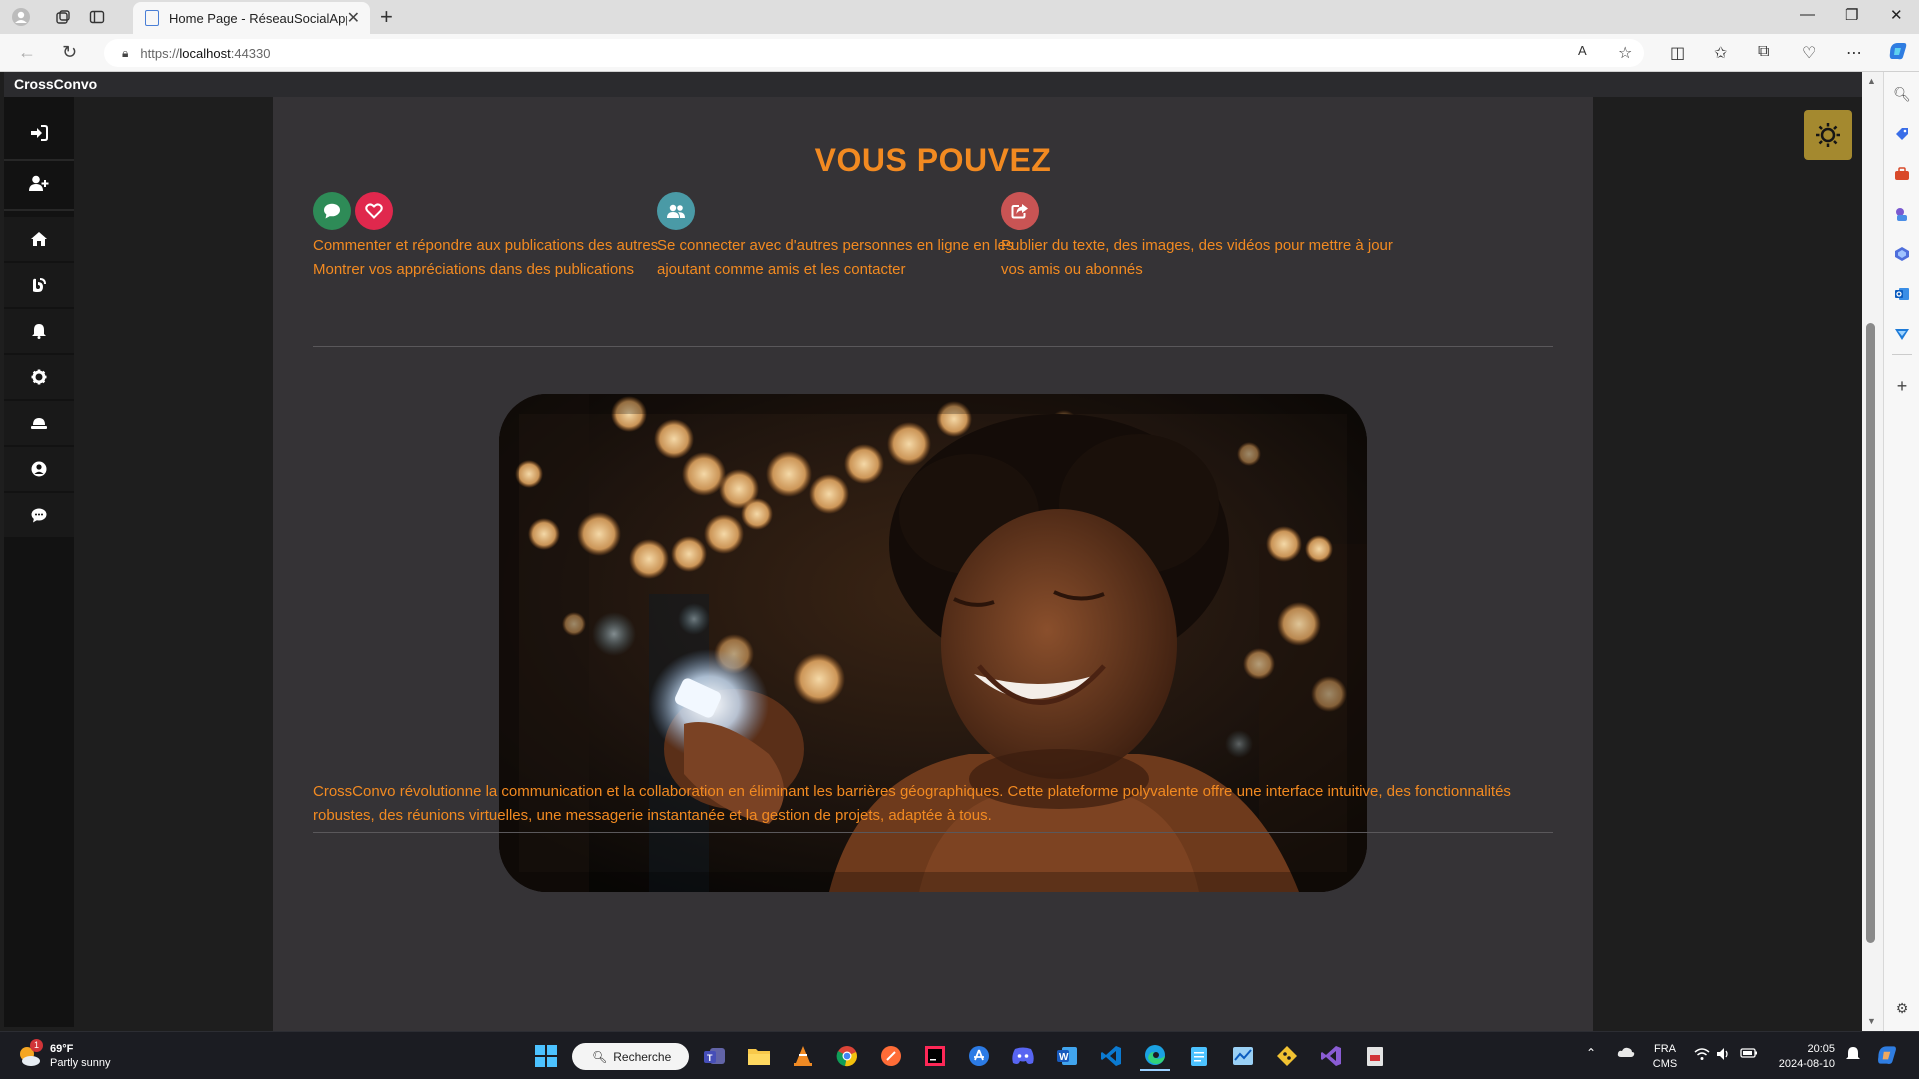 This screenshot has width=1919, height=1079. What do you see at coordinates (36, 1045) in the screenshot?
I see `weather-badge: 1` at bounding box center [36, 1045].